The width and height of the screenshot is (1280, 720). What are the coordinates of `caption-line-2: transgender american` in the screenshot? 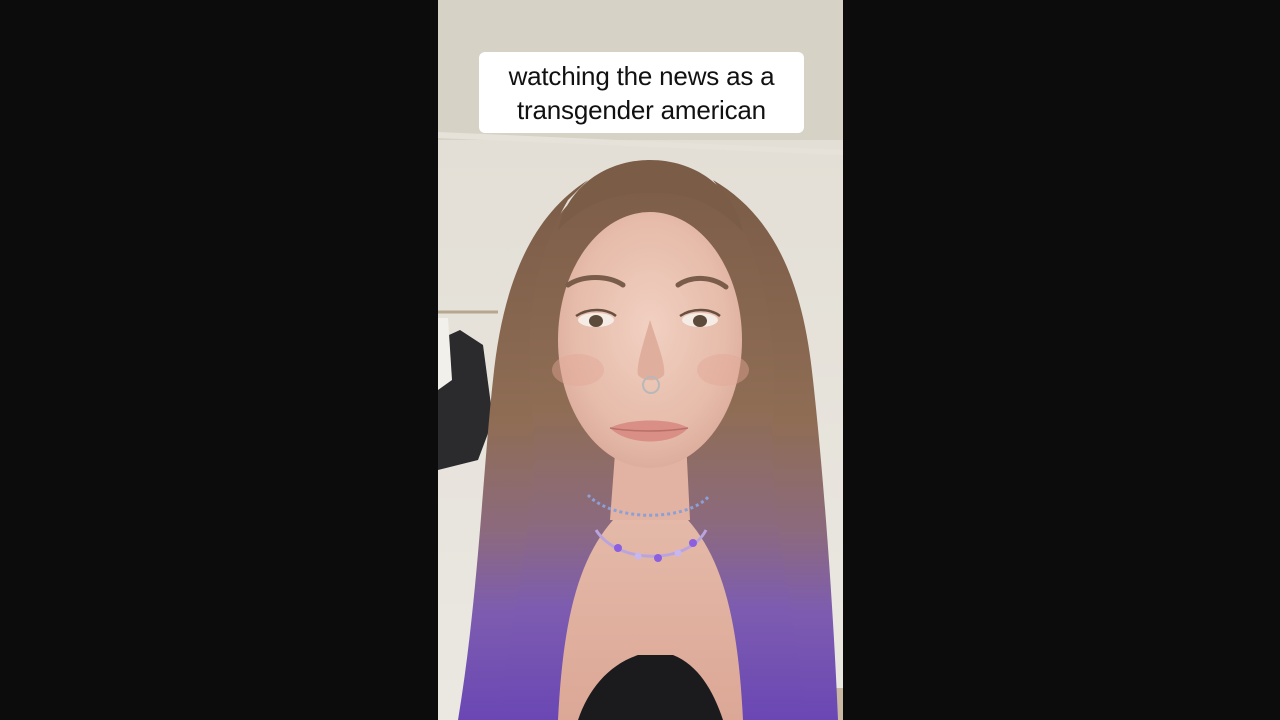 It's located at (641, 109).